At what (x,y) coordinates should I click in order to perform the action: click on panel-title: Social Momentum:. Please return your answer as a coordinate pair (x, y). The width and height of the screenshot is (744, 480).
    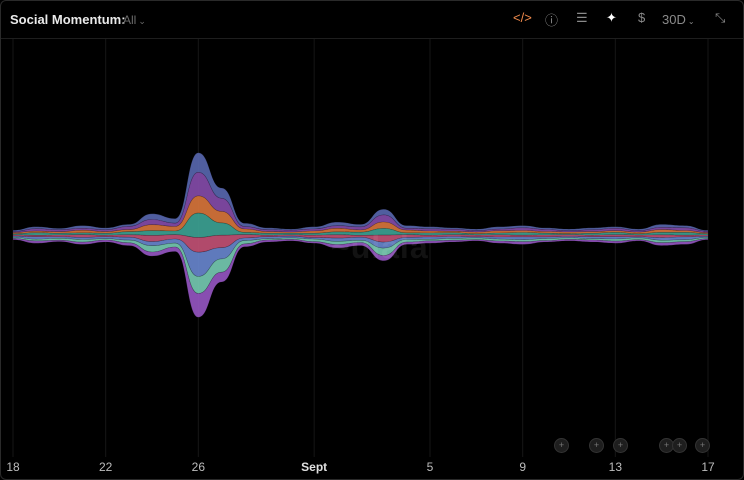
    Looking at the image, I should click on (68, 19).